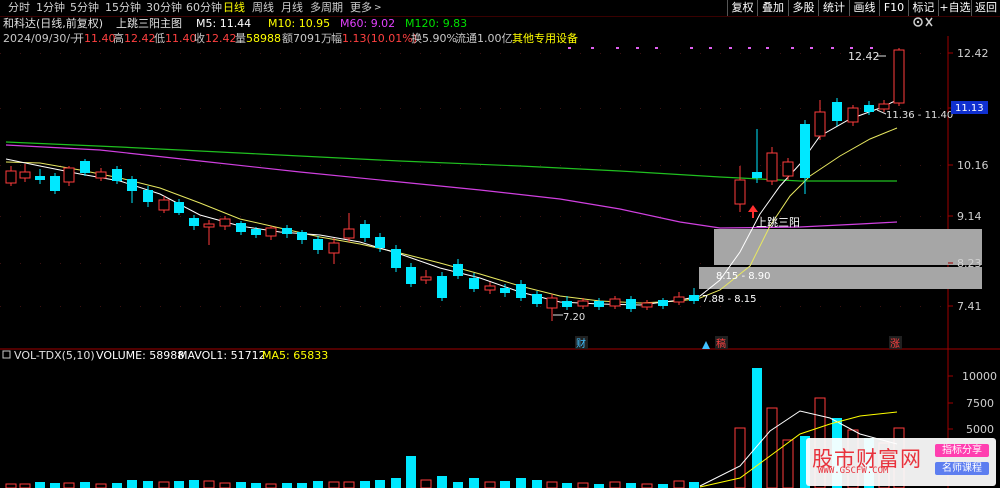 This screenshot has width=1000, height=488. What do you see at coordinates (954, 8) in the screenshot?
I see `zixuan-button: +自选` at bounding box center [954, 8].